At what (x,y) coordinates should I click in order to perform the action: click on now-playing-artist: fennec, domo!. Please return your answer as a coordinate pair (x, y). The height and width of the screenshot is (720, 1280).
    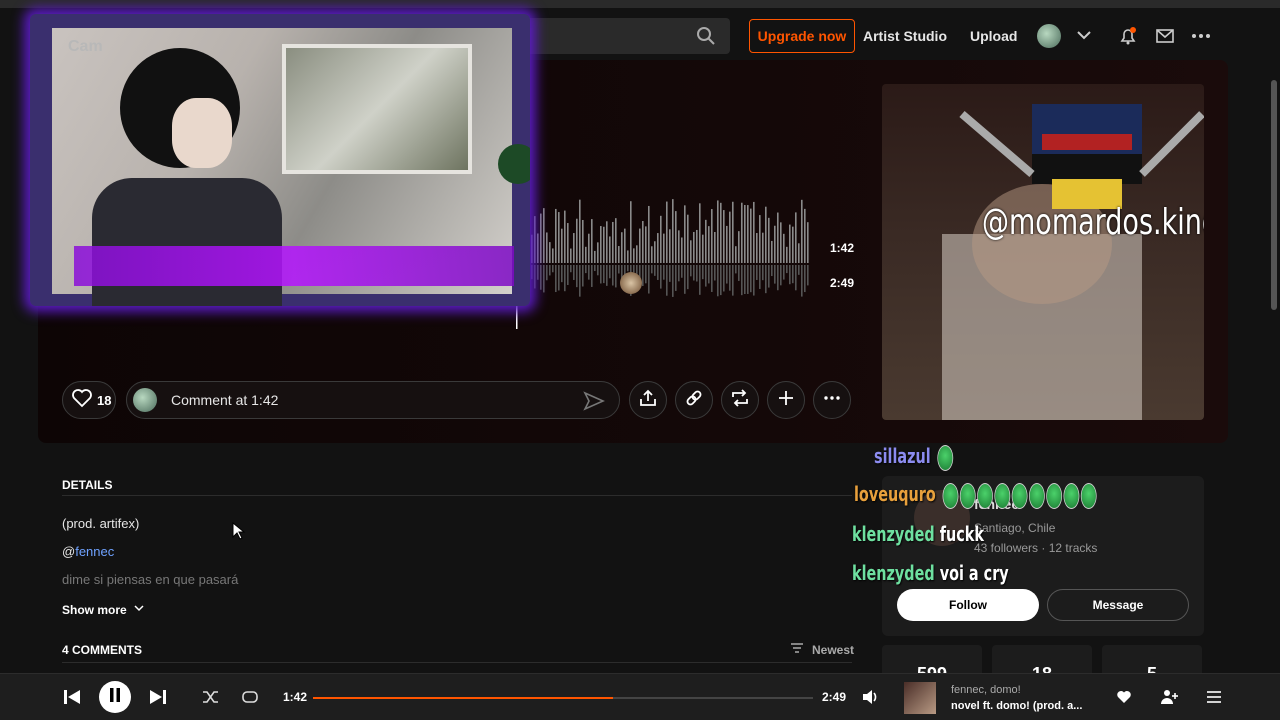
    Looking at the image, I should click on (986, 690).